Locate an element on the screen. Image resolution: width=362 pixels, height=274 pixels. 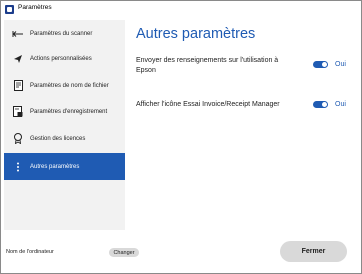
sidebar-item-label: Paramètres d'enregistrement is located at coordinates (69, 111).